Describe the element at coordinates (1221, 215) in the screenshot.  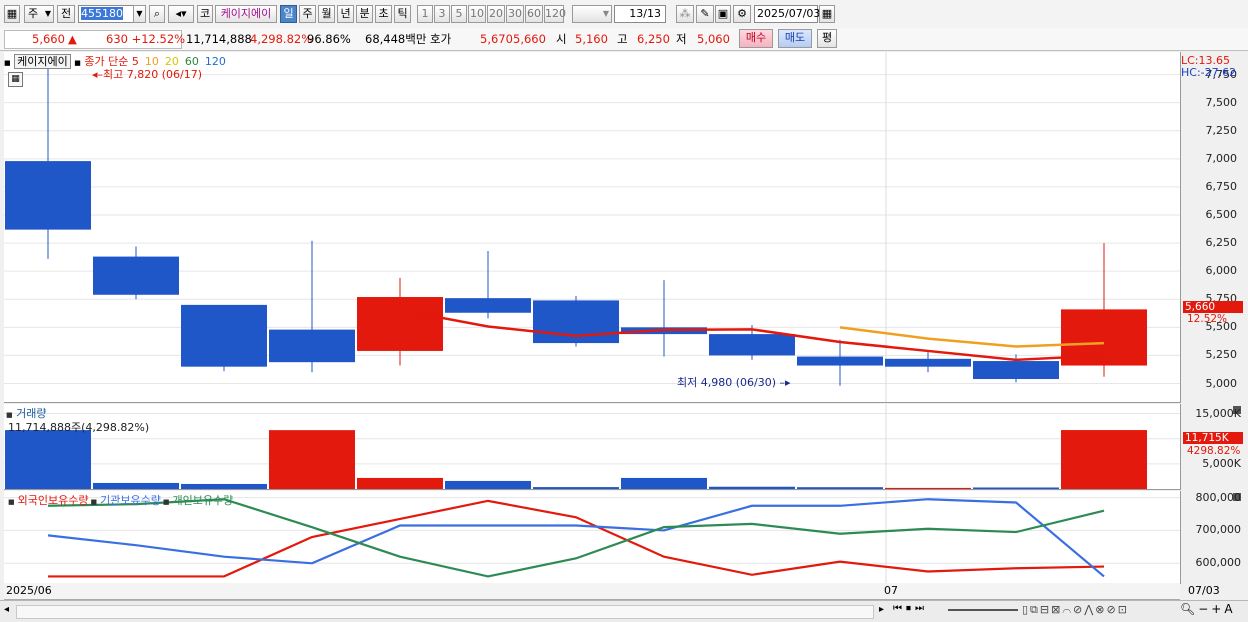
I see `y-tick-label: 6,500` at that location.